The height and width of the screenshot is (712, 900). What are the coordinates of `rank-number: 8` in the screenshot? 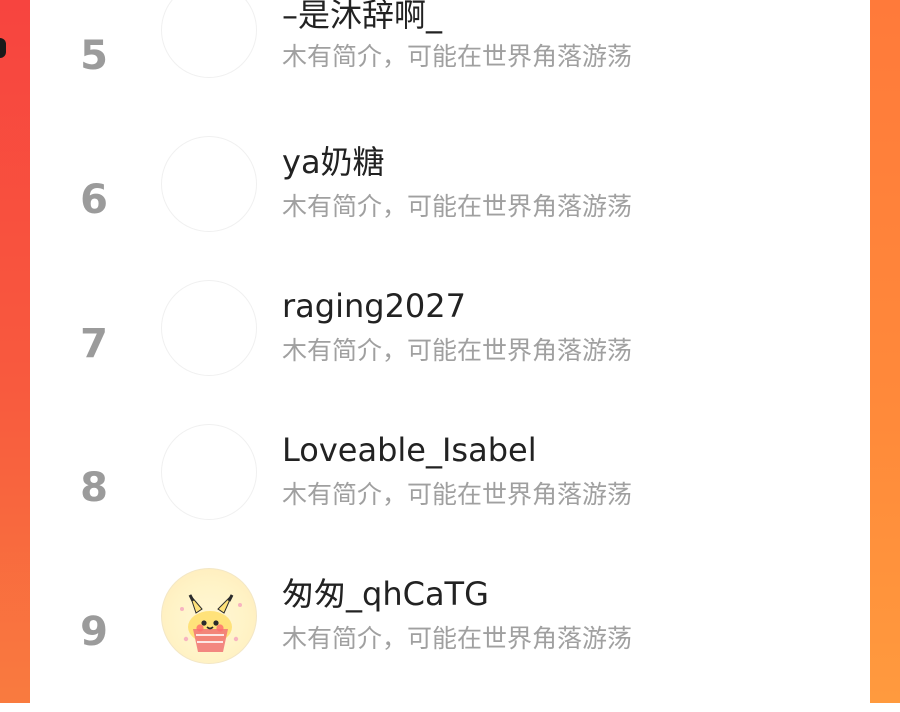 It's located at (94, 488).